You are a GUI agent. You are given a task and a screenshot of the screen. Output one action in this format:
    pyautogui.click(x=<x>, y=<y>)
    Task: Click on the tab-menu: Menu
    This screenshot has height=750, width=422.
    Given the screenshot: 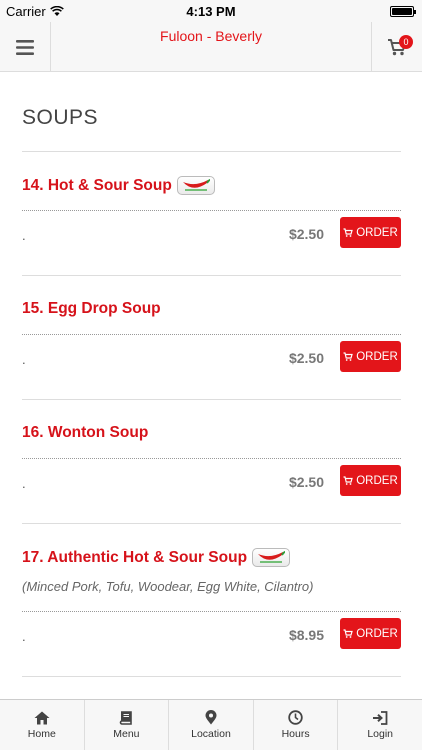 What is the action you would take?
    pyautogui.click(x=127, y=725)
    